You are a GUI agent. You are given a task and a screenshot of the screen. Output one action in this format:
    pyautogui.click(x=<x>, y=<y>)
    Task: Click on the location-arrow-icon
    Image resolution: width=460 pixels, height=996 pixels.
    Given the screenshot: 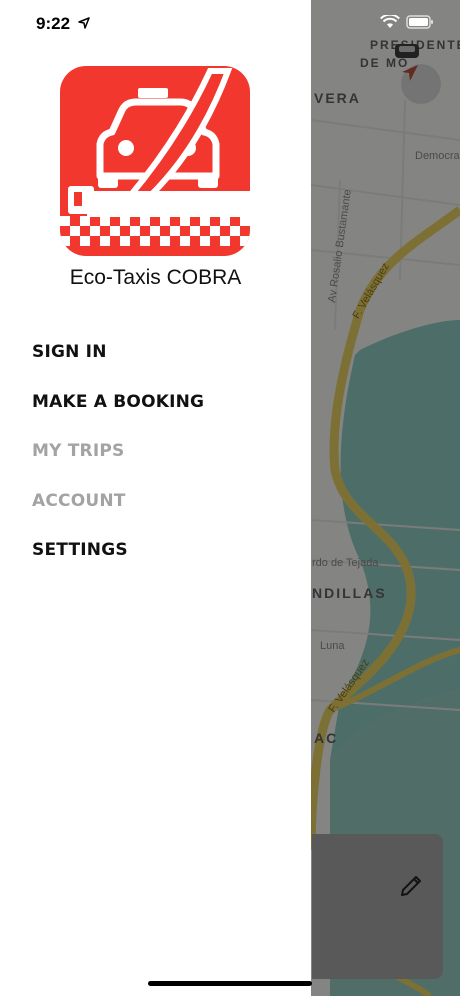 What is the action you would take?
    pyautogui.click(x=84, y=25)
    